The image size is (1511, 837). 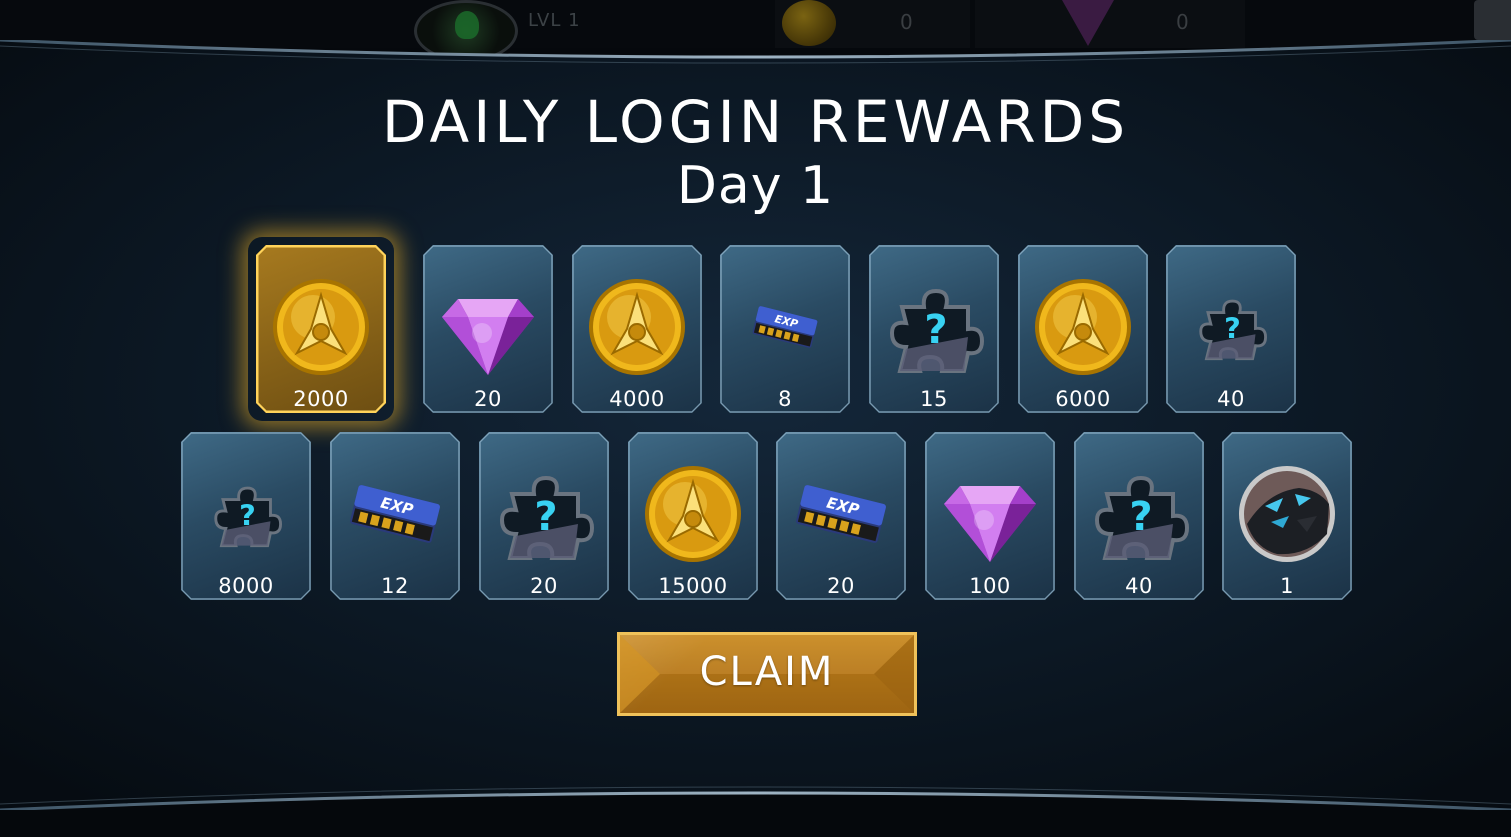 What do you see at coordinates (321, 399) in the screenshot?
I see `reward-amount: 2000` at bounding box center [321, 399].